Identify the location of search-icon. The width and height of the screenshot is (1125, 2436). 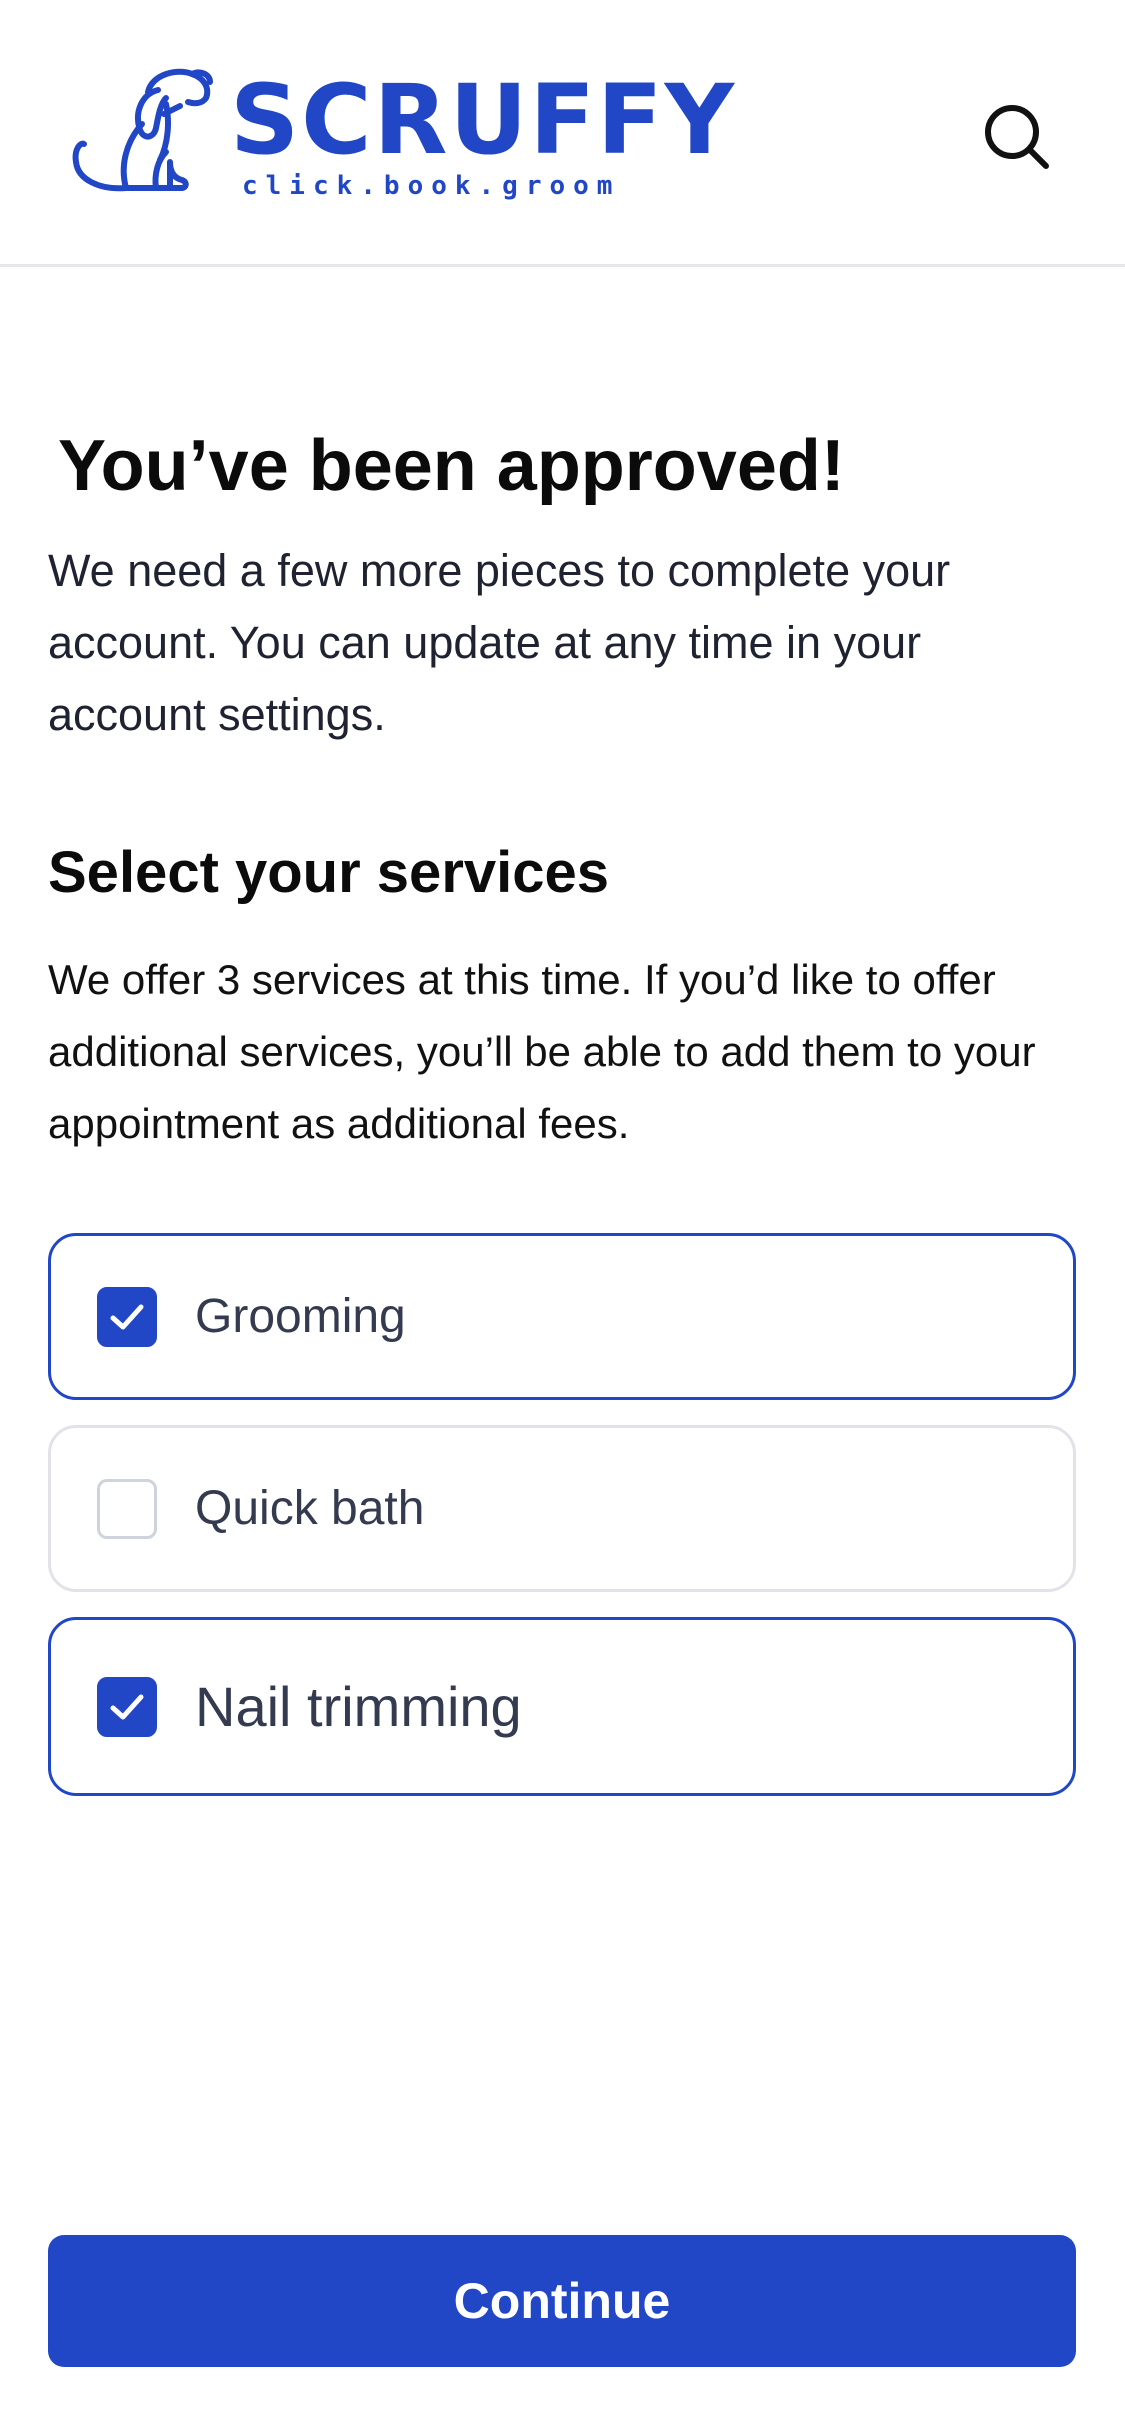
(1017, 137).